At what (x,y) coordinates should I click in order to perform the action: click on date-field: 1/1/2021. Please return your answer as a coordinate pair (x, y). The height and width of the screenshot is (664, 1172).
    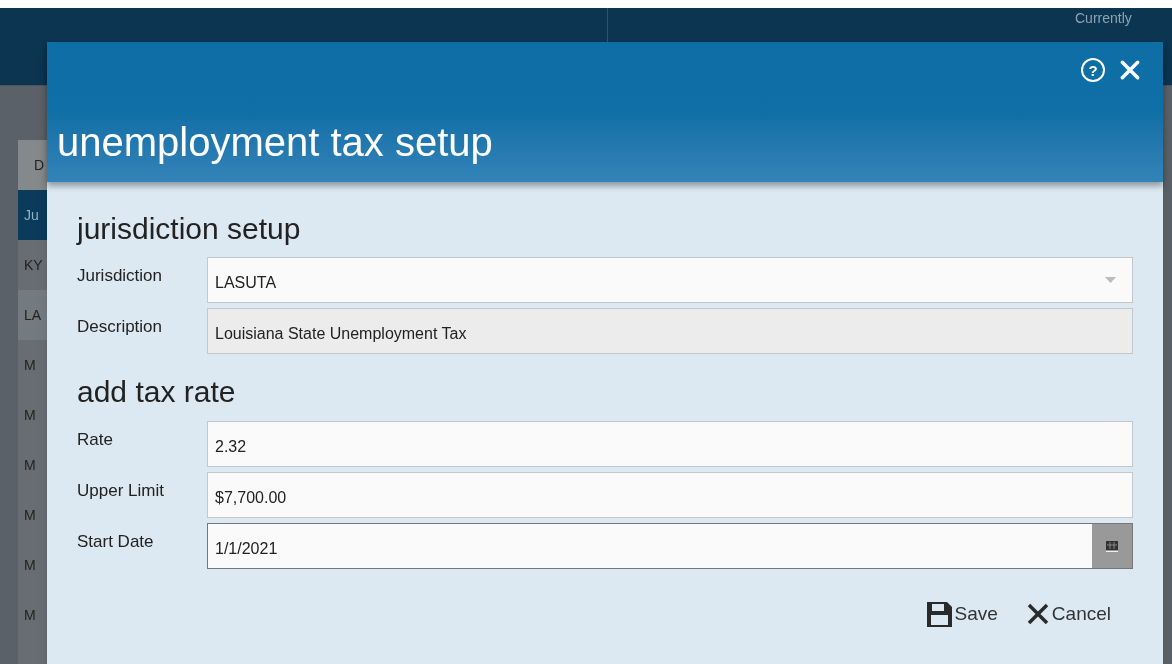
    Looking at the image, I should click on (670, 546).